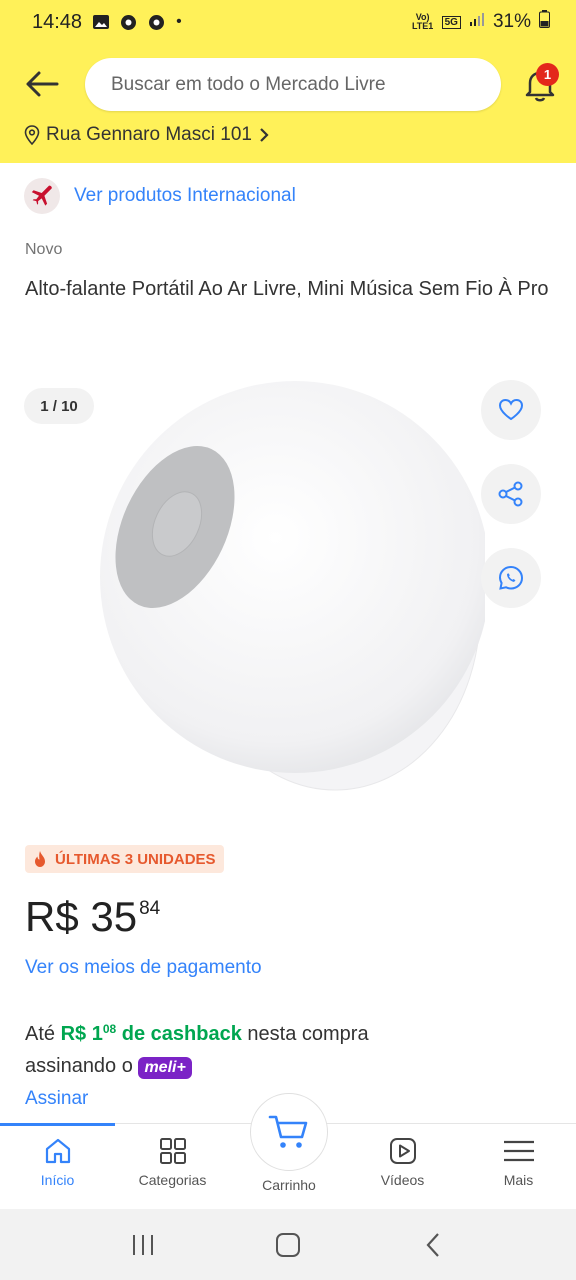 Image resolution: width=576 pixels, height=1280 pixels. Describe the element at coordinates (402, 1180) in the screenshot. I see `nav-label-videos: Vídeos` at that location.